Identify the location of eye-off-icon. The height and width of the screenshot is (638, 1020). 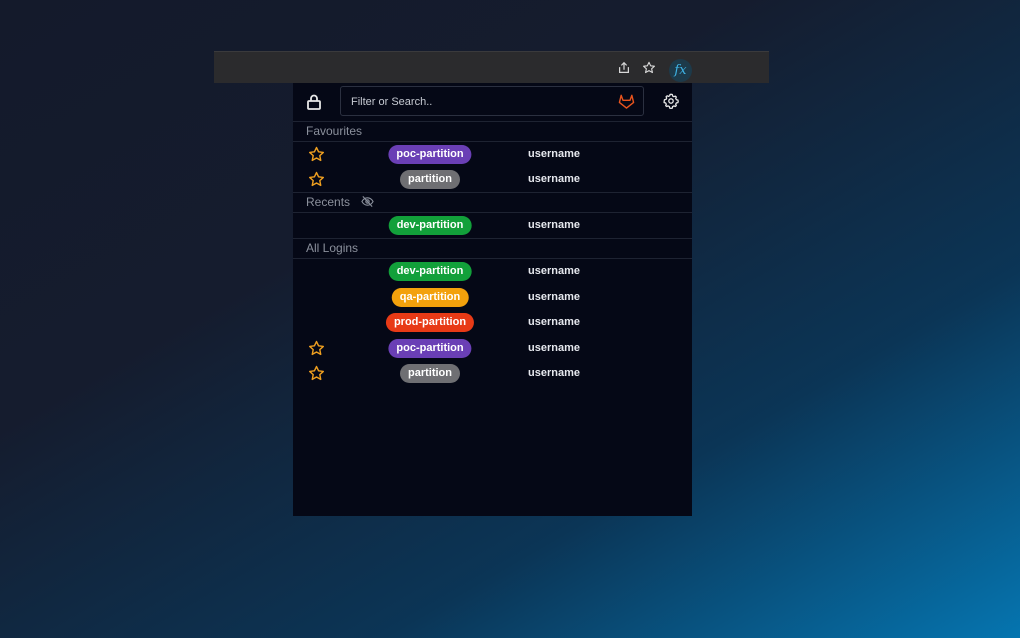
(368, 201).